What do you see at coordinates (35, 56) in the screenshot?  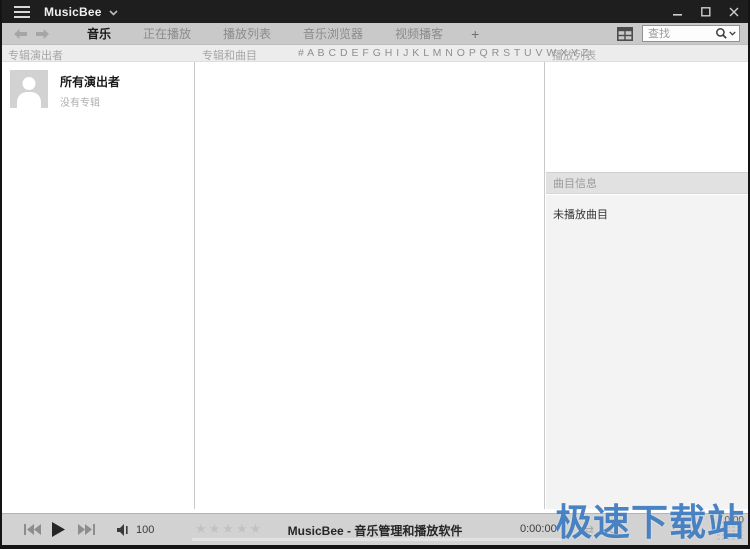 I see `artists-panel-header: 专辑演出者` at bounding box center [35, 56].